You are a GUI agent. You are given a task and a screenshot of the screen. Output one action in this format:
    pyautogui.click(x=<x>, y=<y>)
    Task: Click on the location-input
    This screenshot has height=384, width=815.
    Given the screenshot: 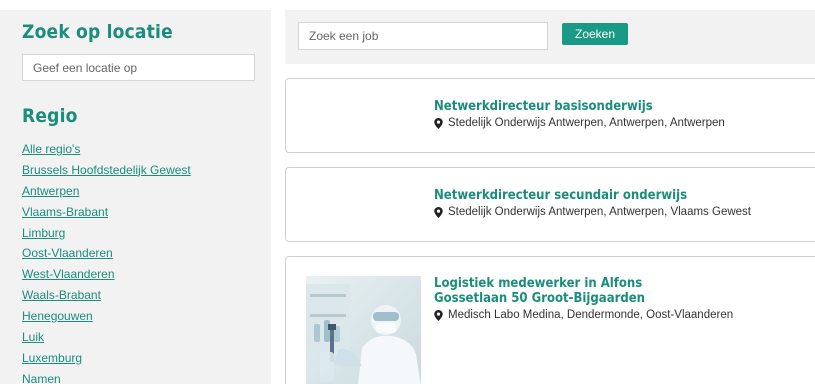 What is the action you would take?
    pyautogui.click(x=138, y=67)
    